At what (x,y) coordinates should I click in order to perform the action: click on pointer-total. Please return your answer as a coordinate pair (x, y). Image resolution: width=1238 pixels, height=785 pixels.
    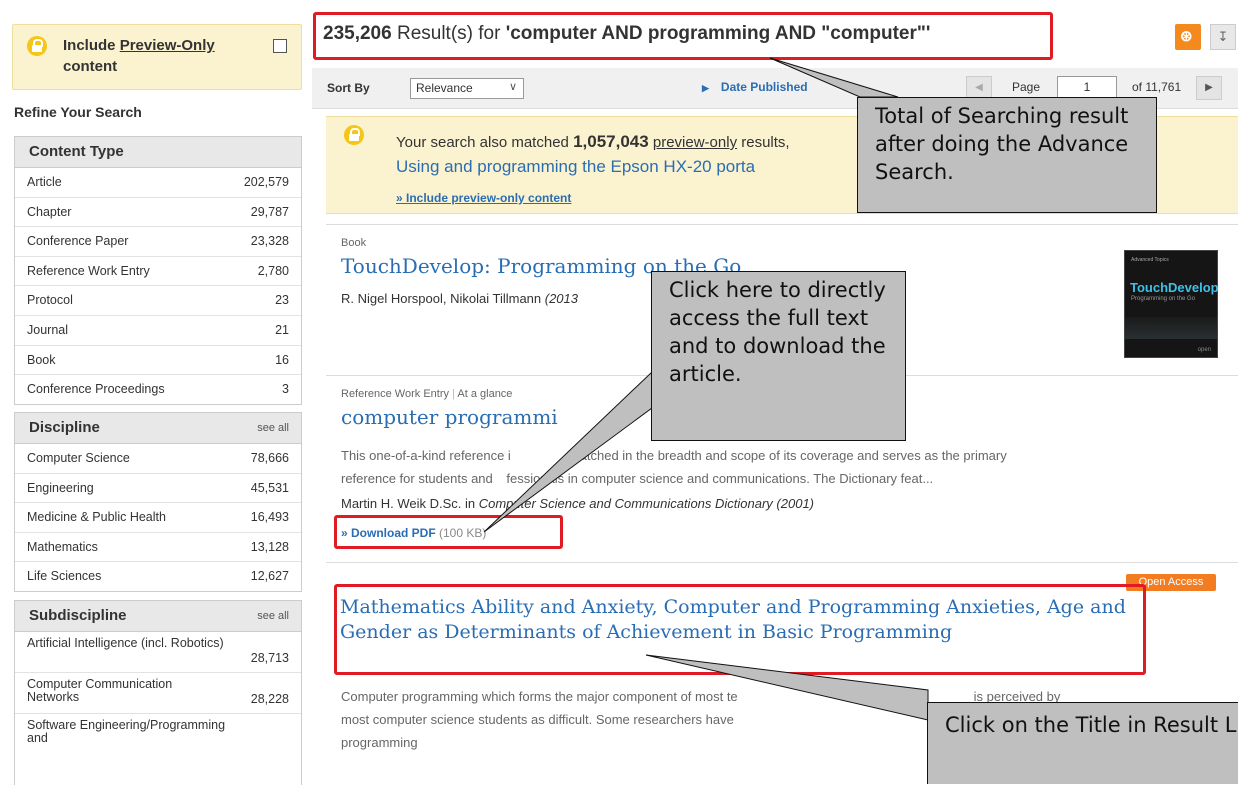
    Looking at the image, I should click on (834, 77).